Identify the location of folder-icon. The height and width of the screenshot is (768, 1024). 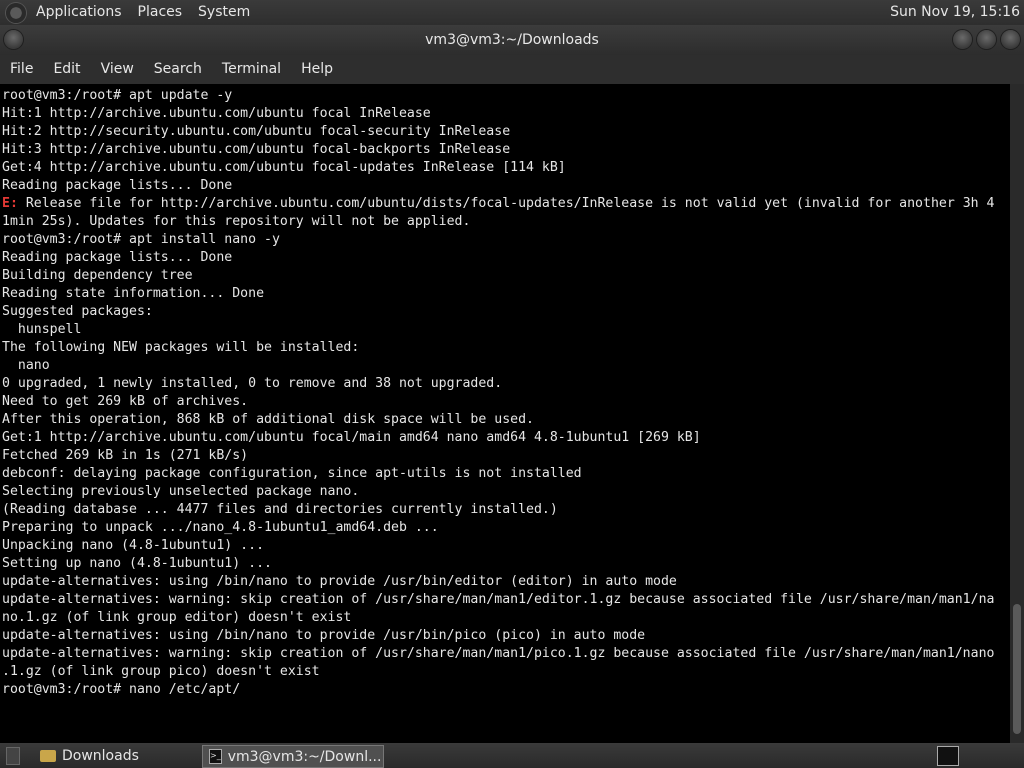
(48, 755).